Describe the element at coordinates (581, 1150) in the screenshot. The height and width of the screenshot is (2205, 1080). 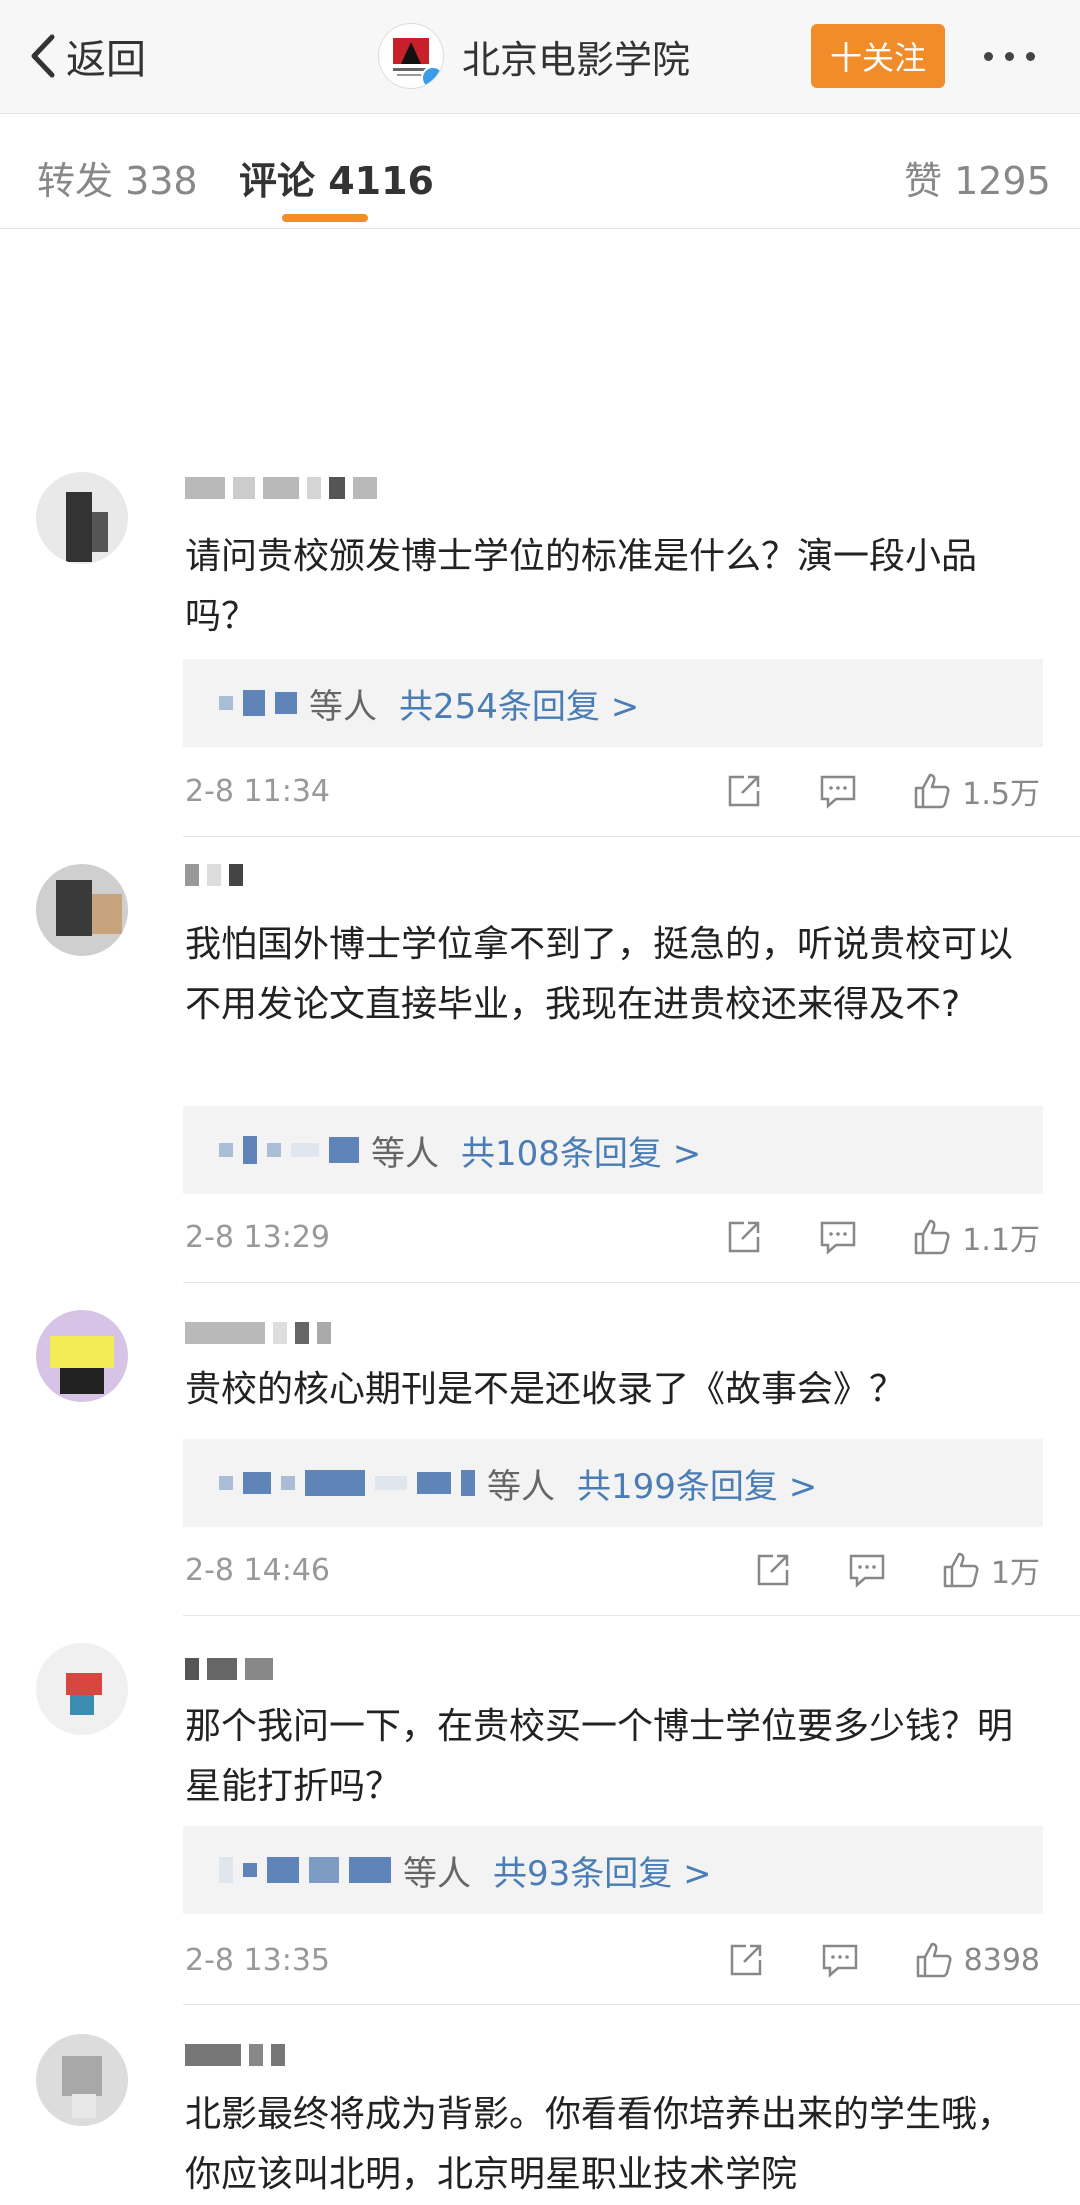
I see `reply-count-link: 共108条回复 >` at that location.